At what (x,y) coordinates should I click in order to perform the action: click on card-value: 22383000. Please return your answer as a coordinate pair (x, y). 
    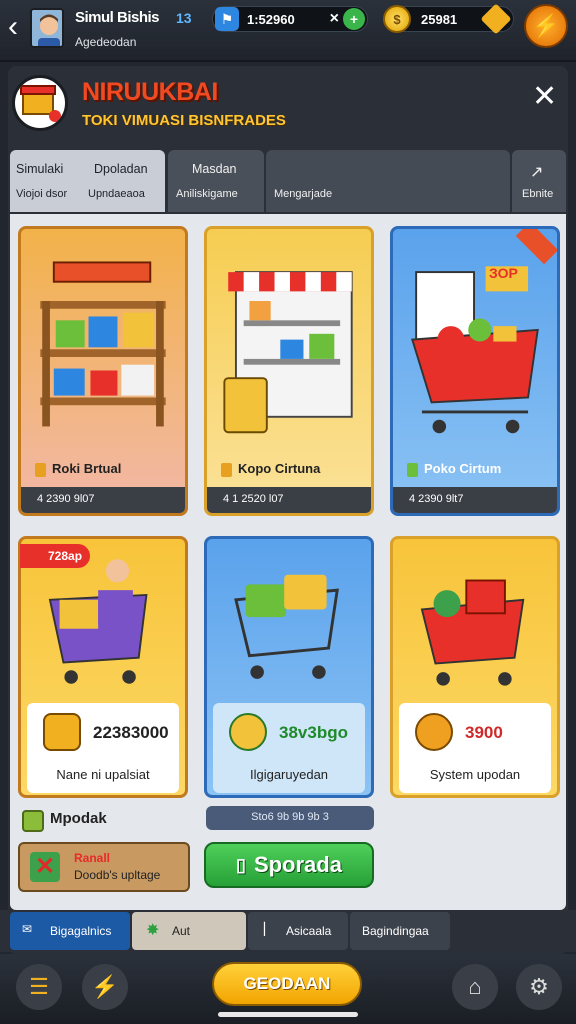
    Looking at the image, I should click on (131, 732).